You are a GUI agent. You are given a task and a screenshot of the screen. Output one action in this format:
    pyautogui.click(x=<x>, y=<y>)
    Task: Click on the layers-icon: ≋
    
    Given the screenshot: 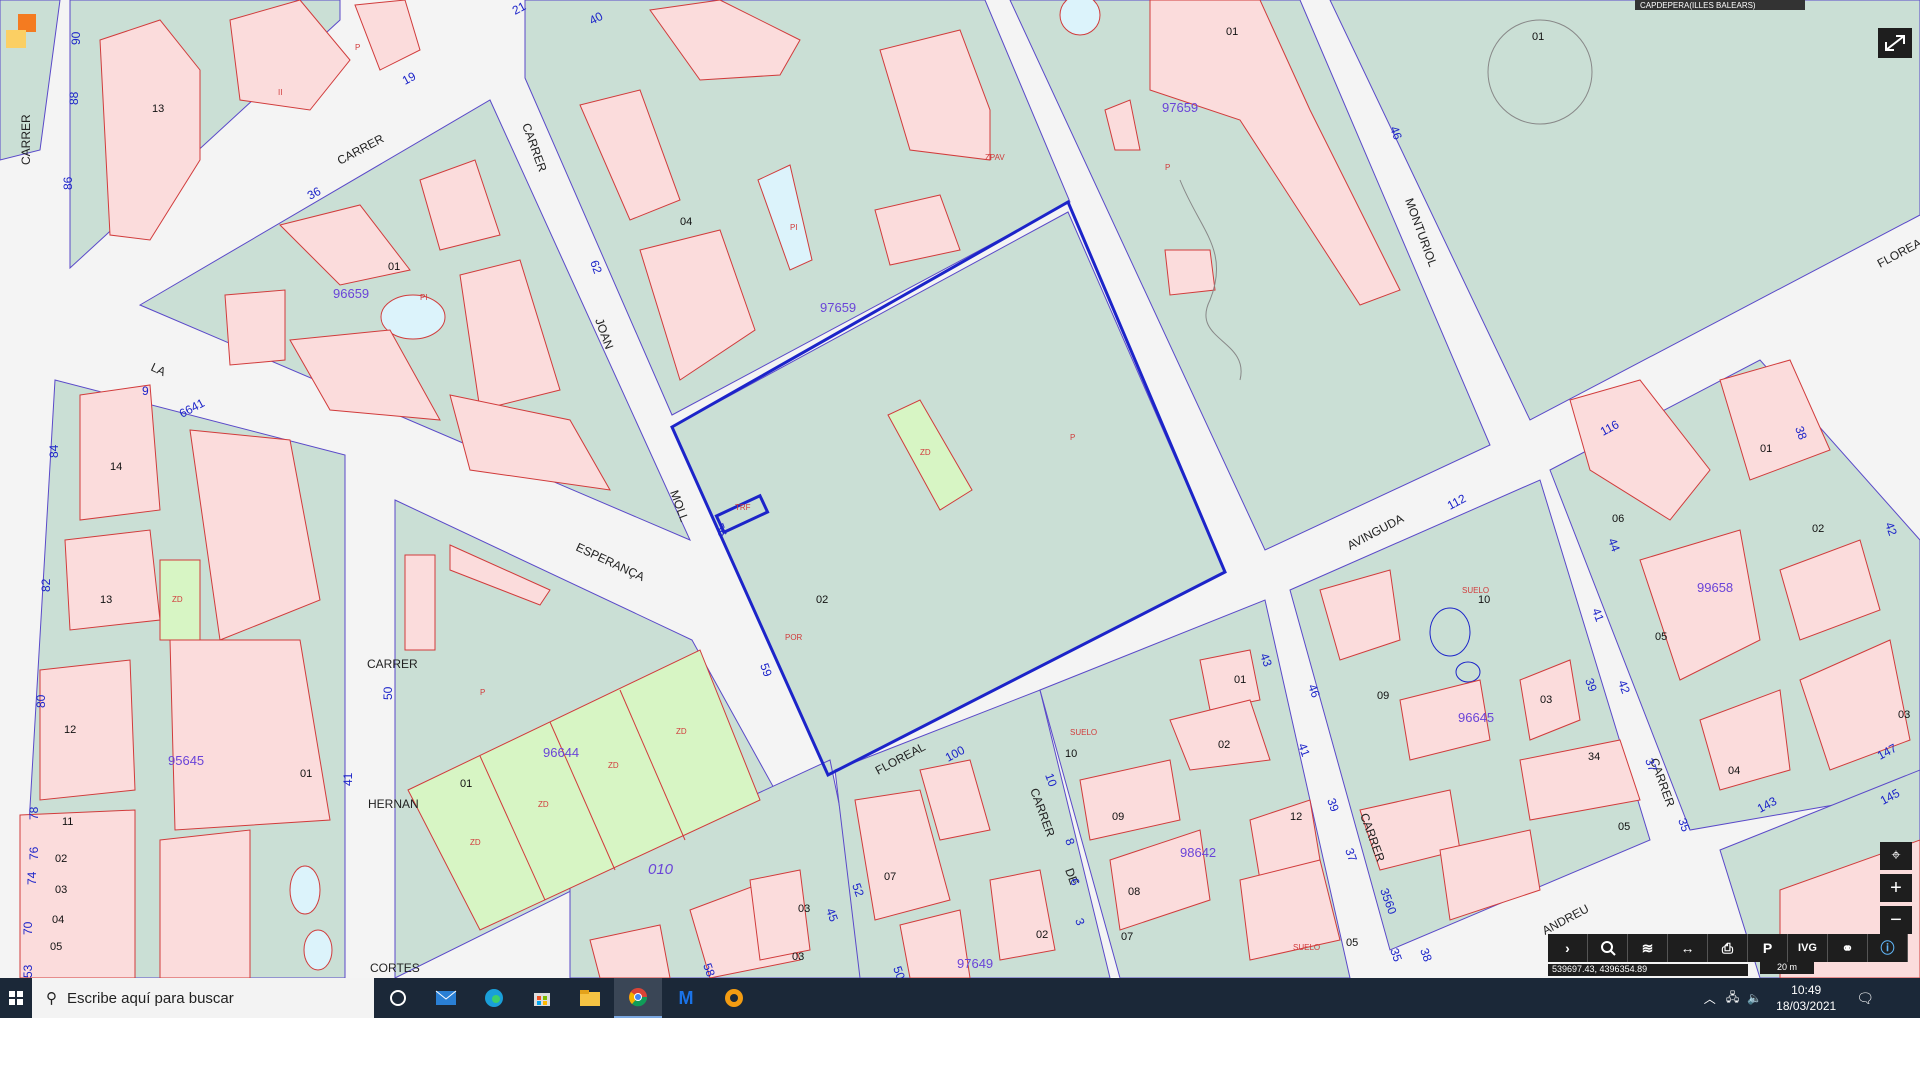 What is the action you would take?
    pyautogui.click(x=1648, y=948)
    